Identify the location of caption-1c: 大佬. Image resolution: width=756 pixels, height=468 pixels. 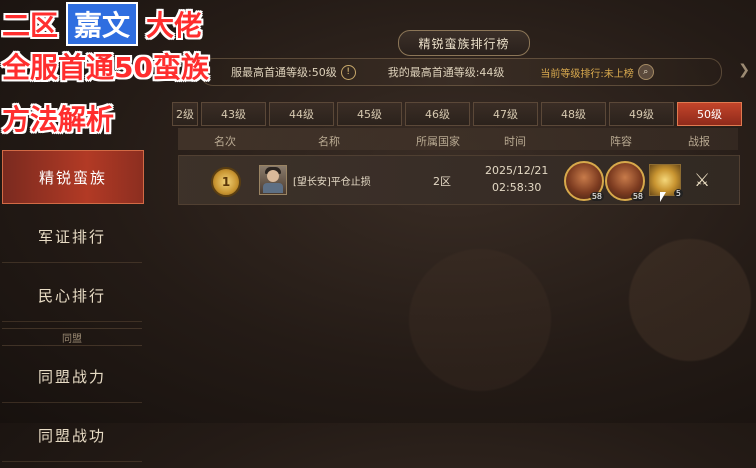
(174, 25).